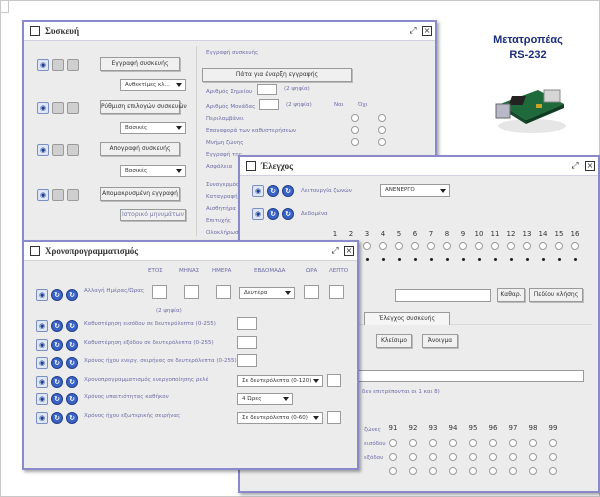  Describe the element at coordinates (511, 295) in the screenshot. I see `clear-button: Καθαρ.` at that location.